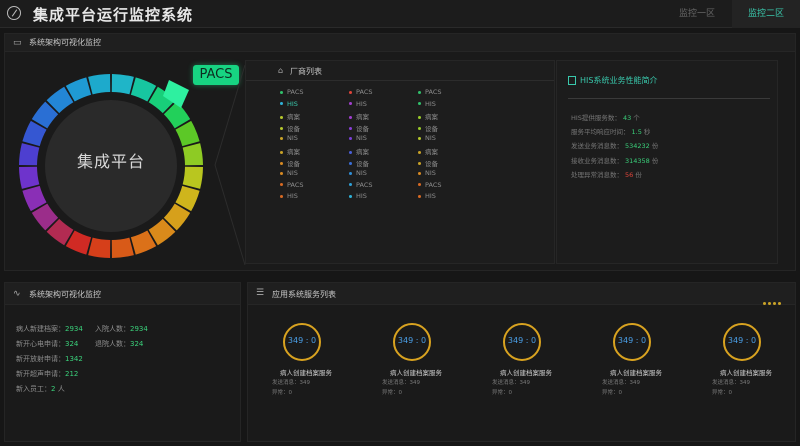 The height and width of the screenshot is (446, 800). What do you see at coordinates (619, 80) in the screenshot?
I see `his-performance-title: HIS系统业务性能简介` at bounding box center [619, 80].